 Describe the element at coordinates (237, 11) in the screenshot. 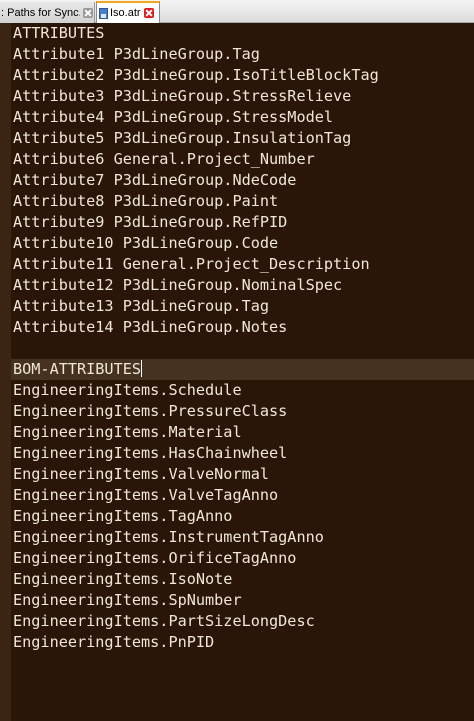

I see `tab-bar: : Paths for Sync.txt Iso.atr` at that location.